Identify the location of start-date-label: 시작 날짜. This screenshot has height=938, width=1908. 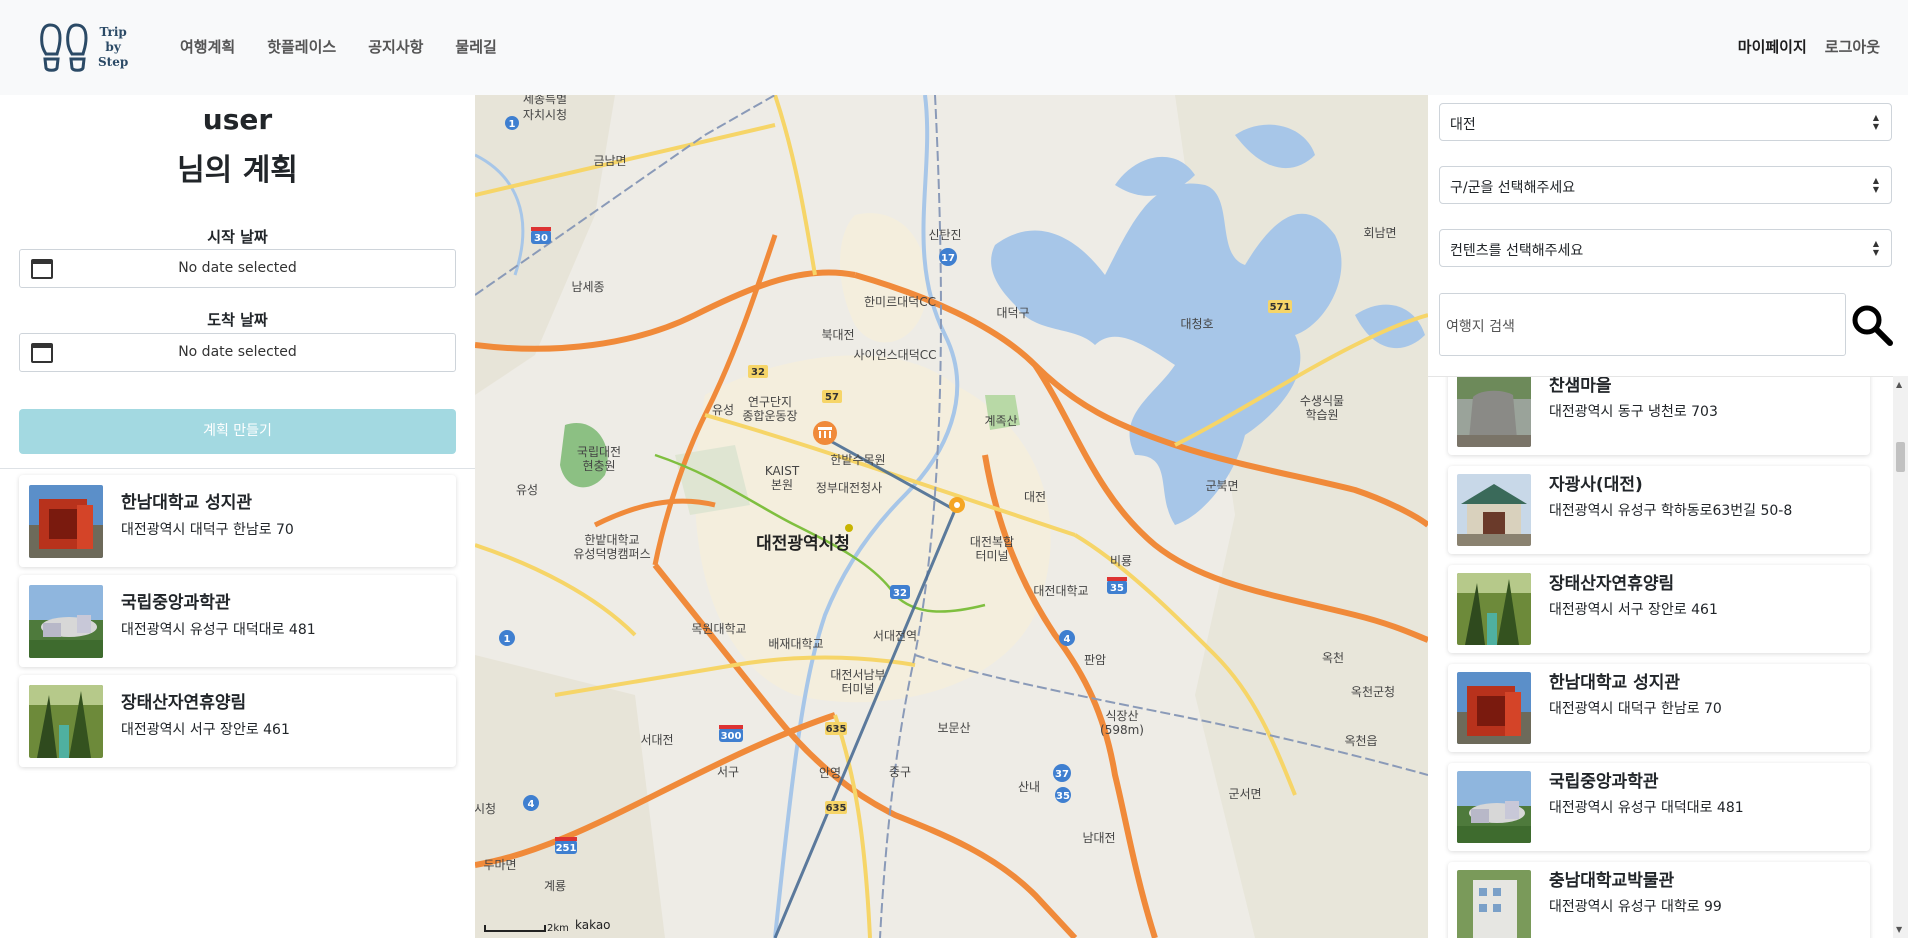
(237, 237).